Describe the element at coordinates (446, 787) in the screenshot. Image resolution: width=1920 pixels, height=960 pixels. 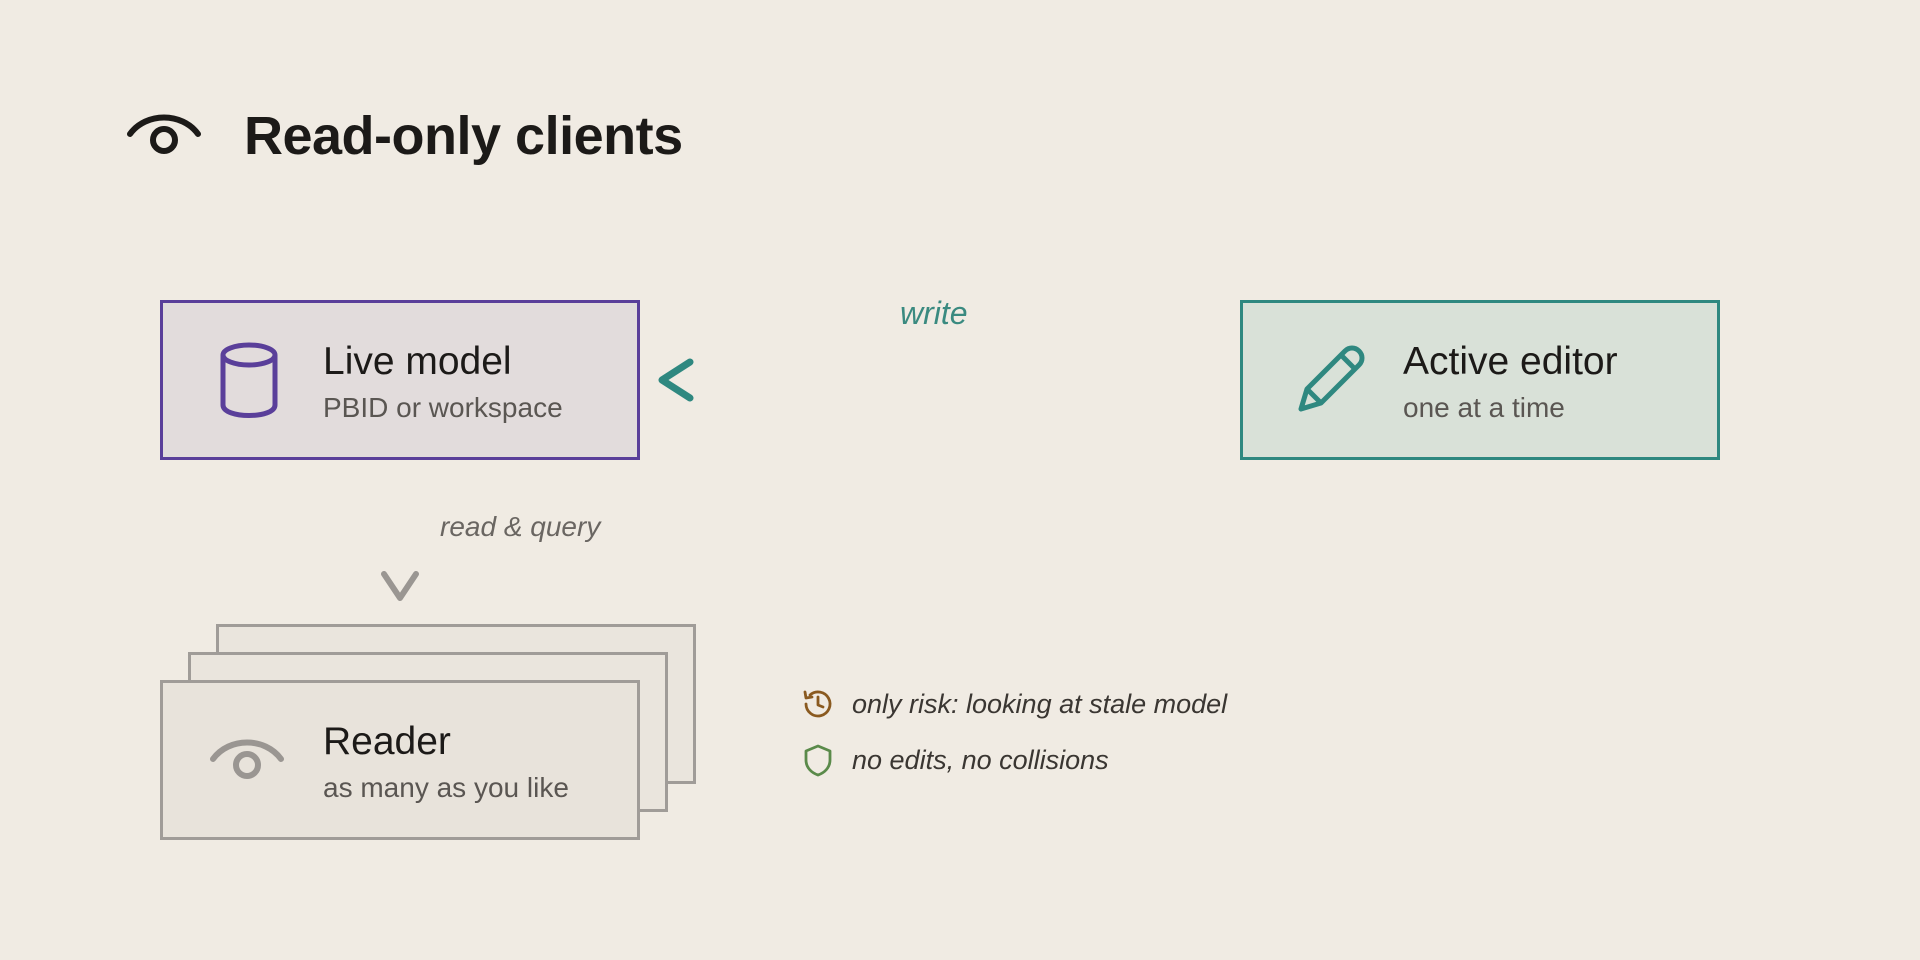
I see `reader-subtitle: as many as you like` at that location.